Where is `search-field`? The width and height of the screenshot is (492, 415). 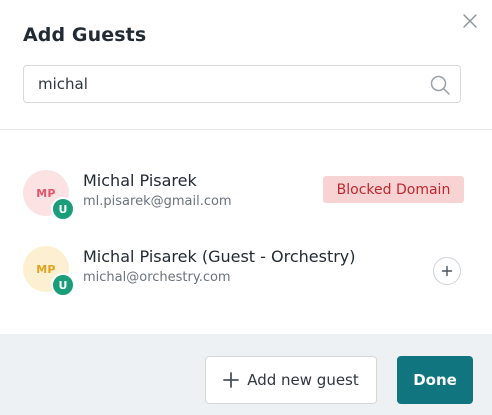
search-field is located at coordinates (242, 84).